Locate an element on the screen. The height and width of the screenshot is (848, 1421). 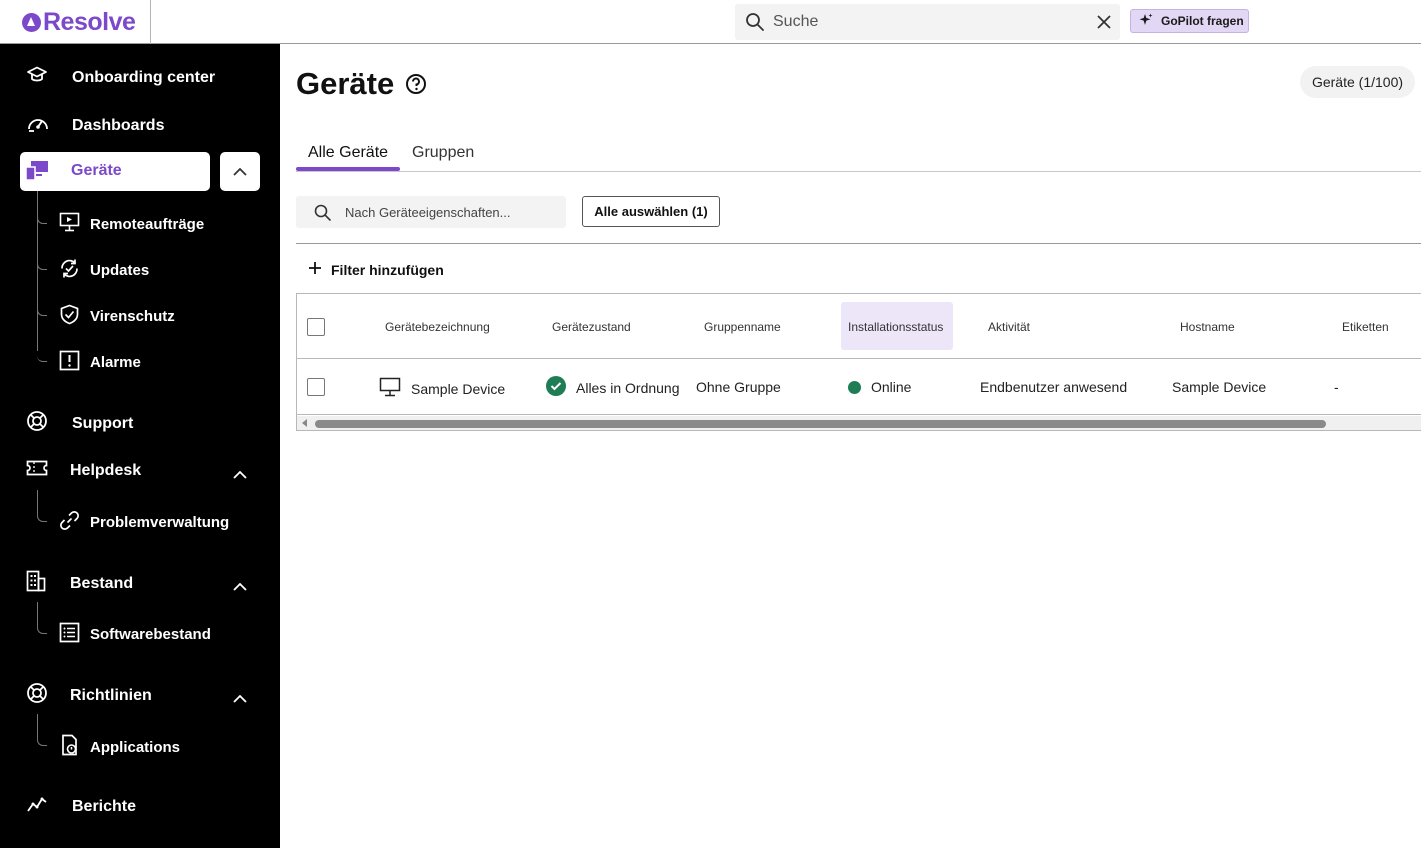
column-header-geraetebezeichnung: Gerätebezeichnung is located at coordinates (437, 327).